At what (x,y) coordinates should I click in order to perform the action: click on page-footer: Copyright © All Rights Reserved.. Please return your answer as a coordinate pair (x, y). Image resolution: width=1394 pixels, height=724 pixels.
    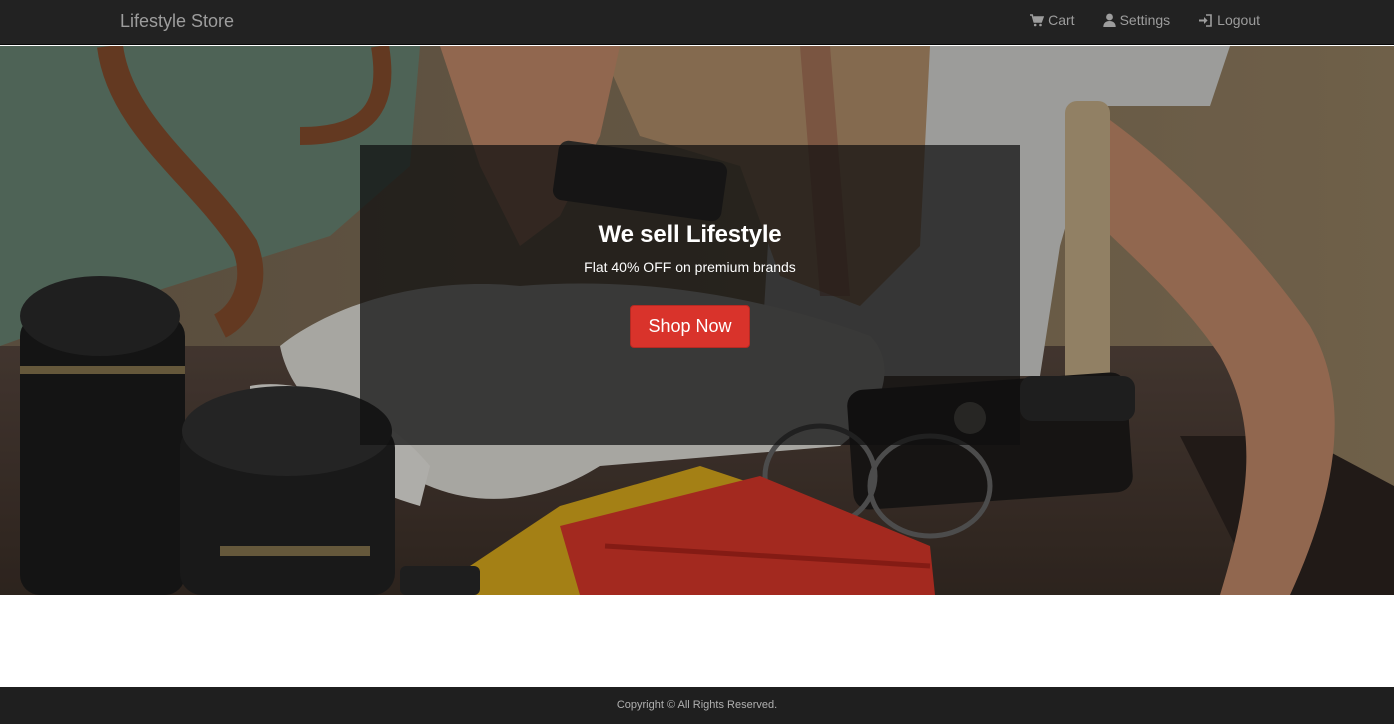
    Looking at the image, I should click on (697, 705).